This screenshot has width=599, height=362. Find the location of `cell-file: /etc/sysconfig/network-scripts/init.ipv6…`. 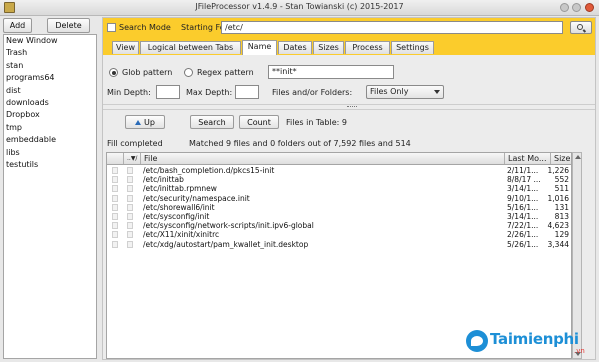

cell-file: /etc/sysconfig/network-scripts/init.ipv6… is located at coordinates (228, 226).